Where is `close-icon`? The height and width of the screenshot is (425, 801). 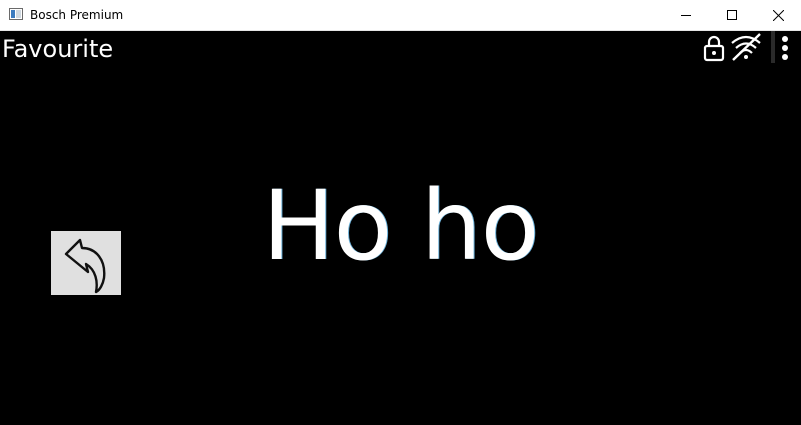 close-icon is located at coordinates (778, 15).